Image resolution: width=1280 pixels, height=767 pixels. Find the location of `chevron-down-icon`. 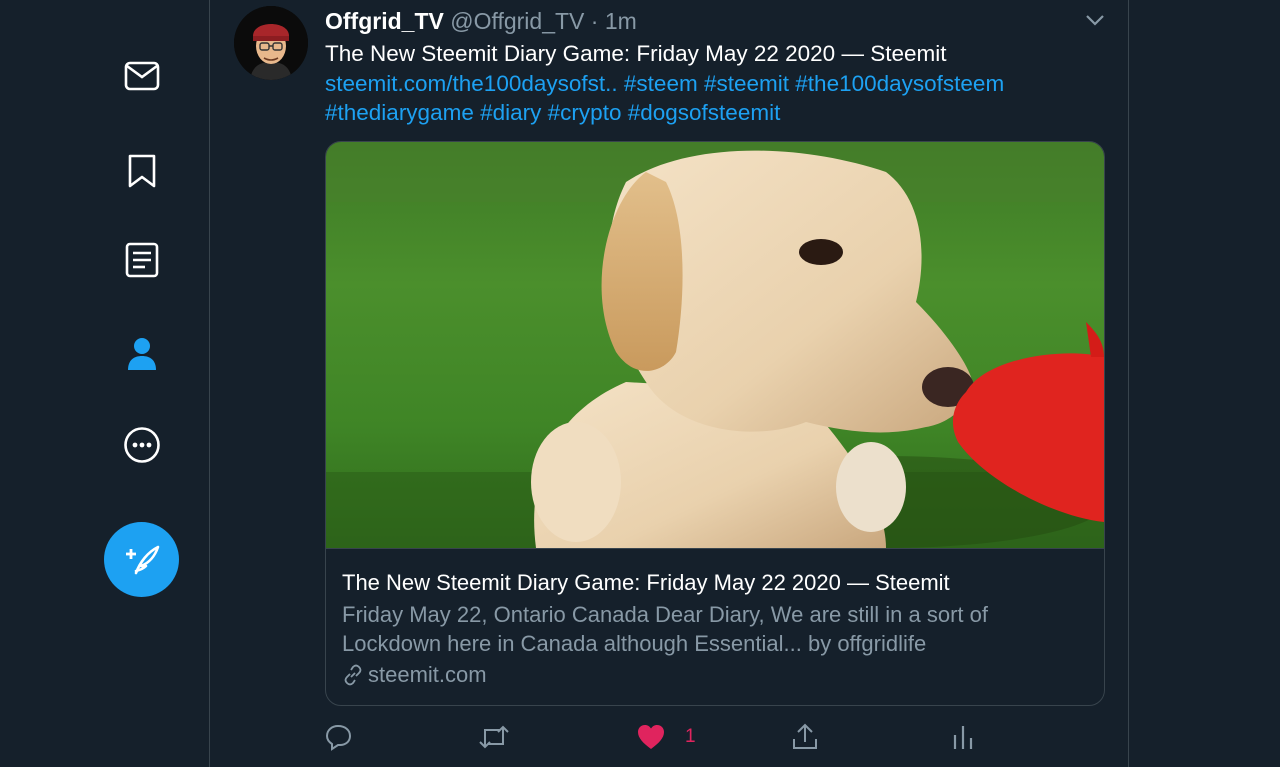

chevron-down-icon is located at coordinates (1095, 20).